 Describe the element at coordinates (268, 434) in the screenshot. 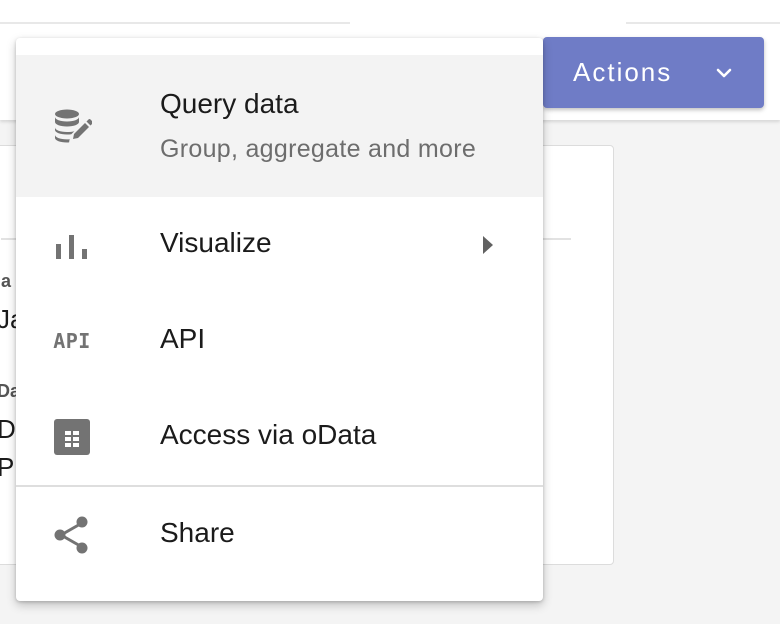

I see `menu-item-label: Access via oData` at that location.